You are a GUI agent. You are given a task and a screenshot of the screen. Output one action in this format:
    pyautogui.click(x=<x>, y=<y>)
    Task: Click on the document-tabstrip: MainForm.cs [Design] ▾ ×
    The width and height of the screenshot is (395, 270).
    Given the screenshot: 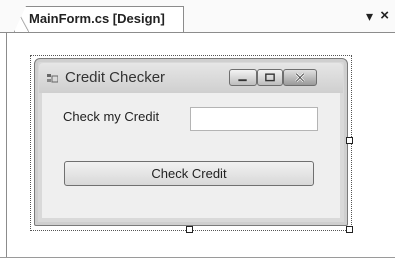 What is the action you would take?
    pyautogui.click(x=197, y=16)
    